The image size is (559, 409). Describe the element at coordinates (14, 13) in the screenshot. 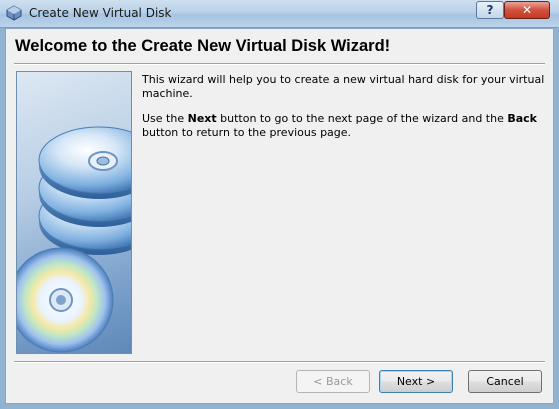

I see `virtualbox-icon` at that location.